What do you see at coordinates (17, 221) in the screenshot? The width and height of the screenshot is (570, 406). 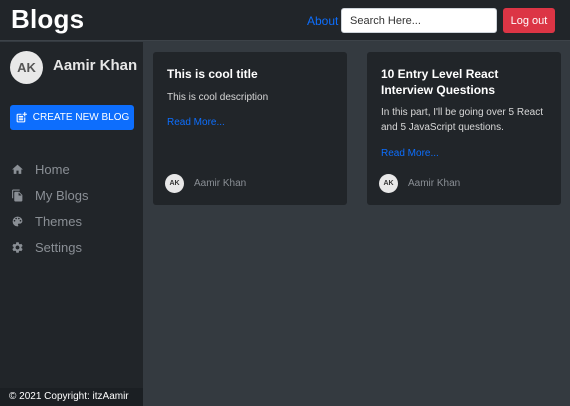 I see `palette-icon` at bounding box center [17, 221].